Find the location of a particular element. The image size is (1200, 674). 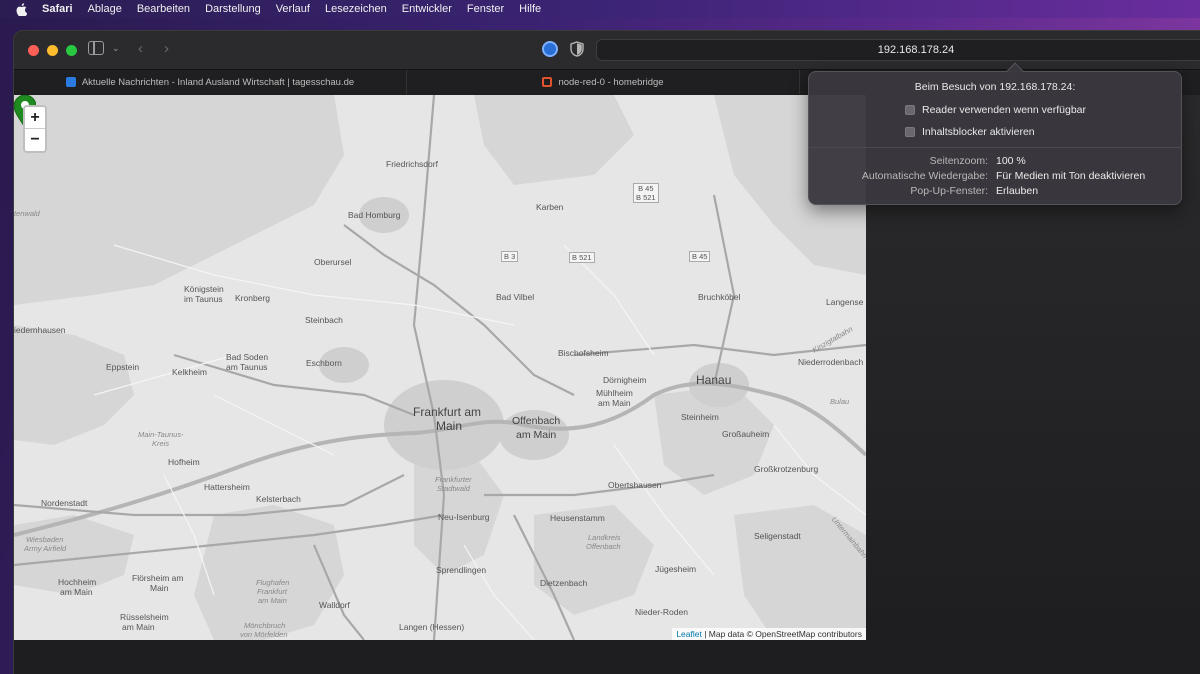

zoom-button is located at coordinates (71, 50).